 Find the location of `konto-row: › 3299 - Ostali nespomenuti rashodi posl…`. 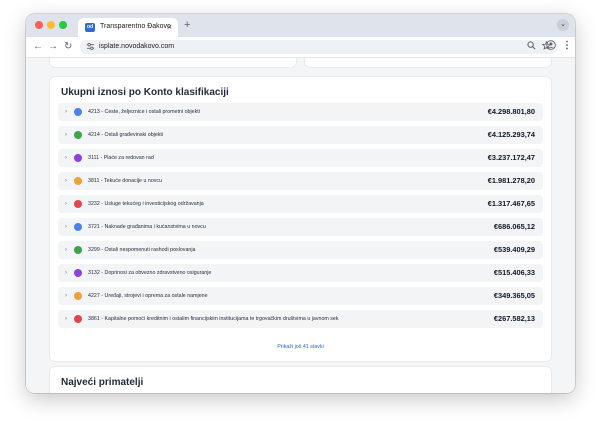

konto-row: › 3299 - Ostali nespomenuti rashodi posl… is located at coordinates (300, 250).